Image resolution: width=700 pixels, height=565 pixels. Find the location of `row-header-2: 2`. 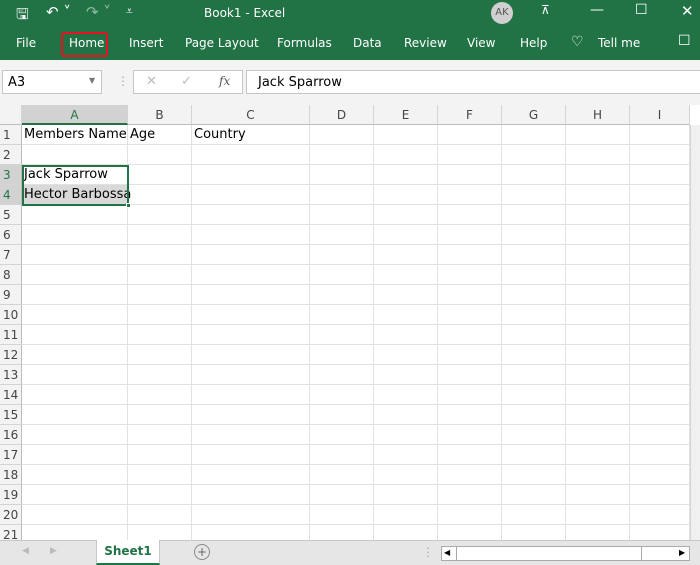

row-header-2: 2 is located at coordinates (11, 155).